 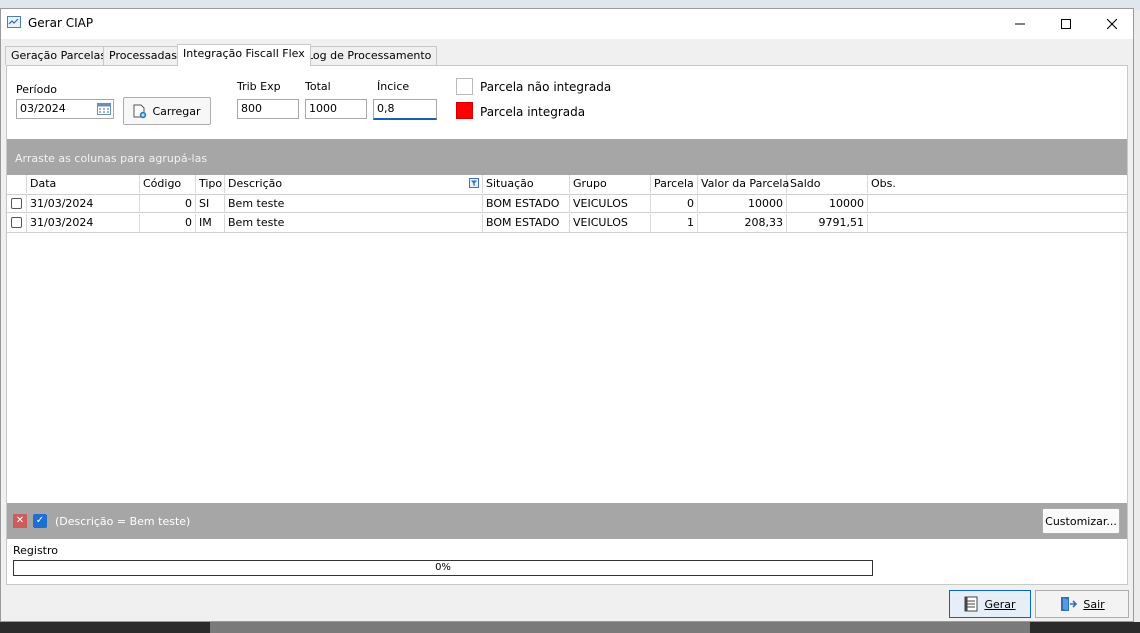 I want to click on column-header-descricao-label: Descrição, so click(x=255, y=183).